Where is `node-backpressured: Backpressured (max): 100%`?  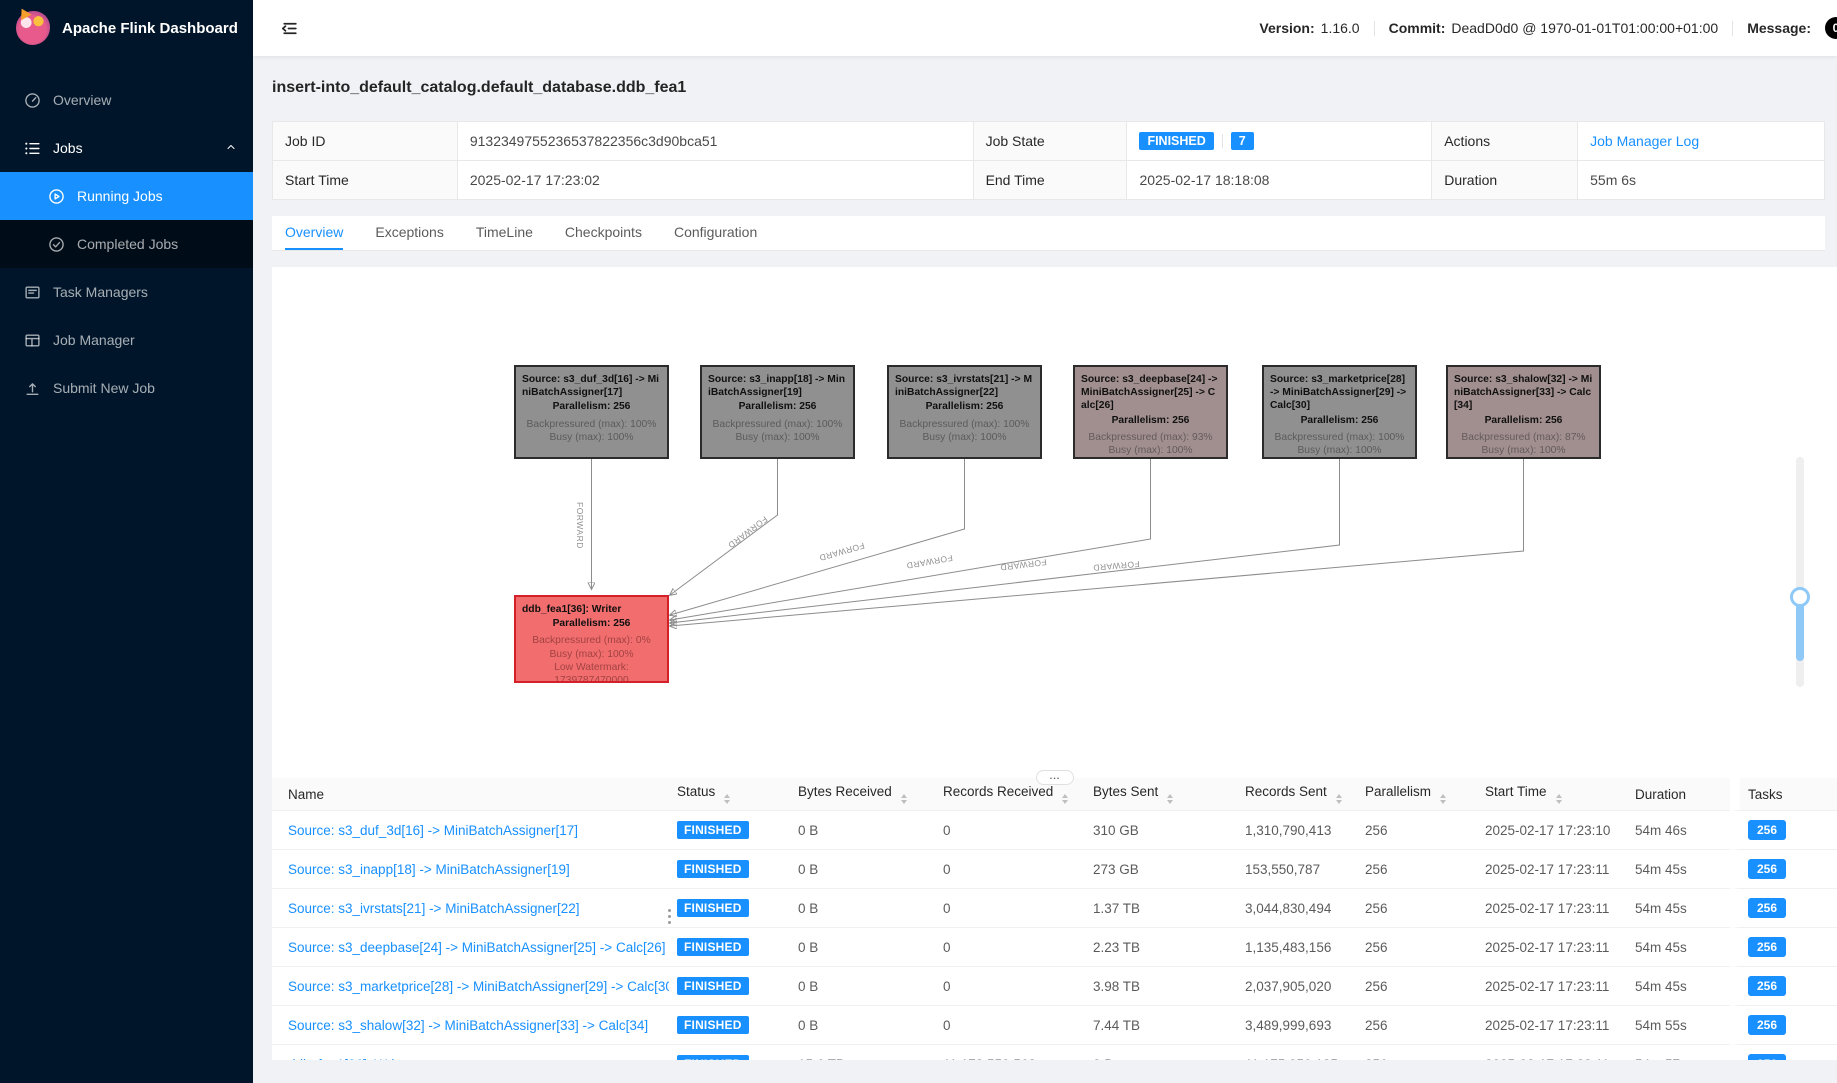 node-backpressured: Backpressured (max): 100% is located at coordinates (1339, 437).